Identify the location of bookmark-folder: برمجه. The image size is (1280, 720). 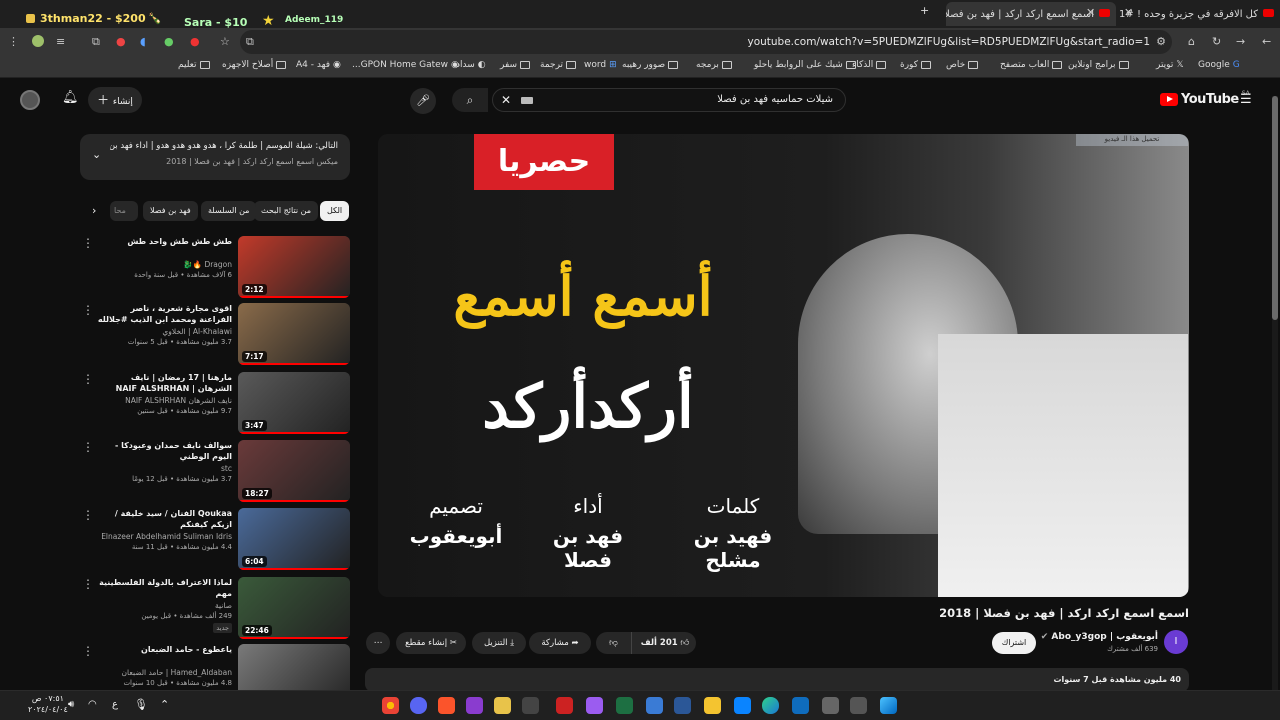
(714, 65).